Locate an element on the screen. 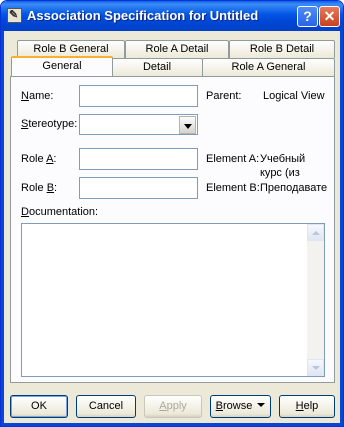  apply-button: Apply is located at coordinates (173, 406).